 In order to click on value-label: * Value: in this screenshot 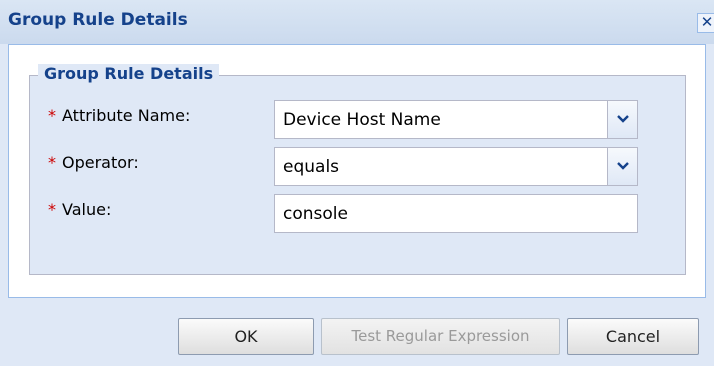, I will do `click(79, 209)`.